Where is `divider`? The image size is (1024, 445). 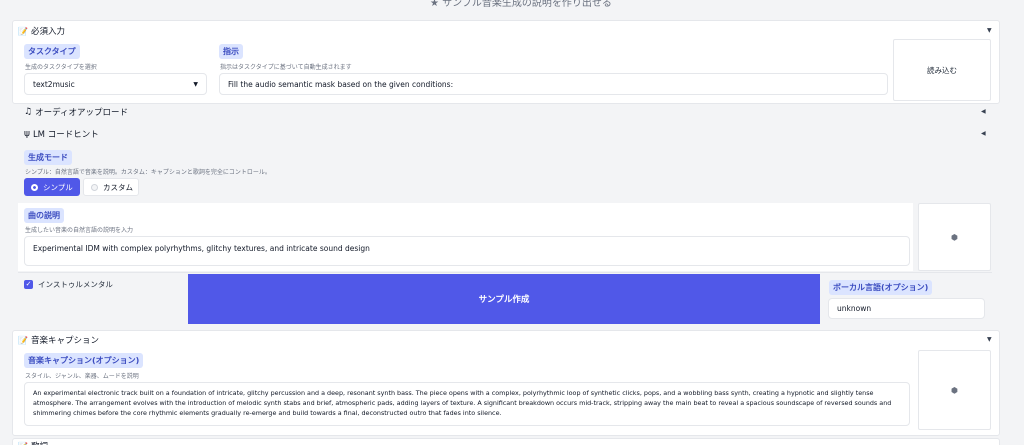 divider is located at coordinates (505, 272).